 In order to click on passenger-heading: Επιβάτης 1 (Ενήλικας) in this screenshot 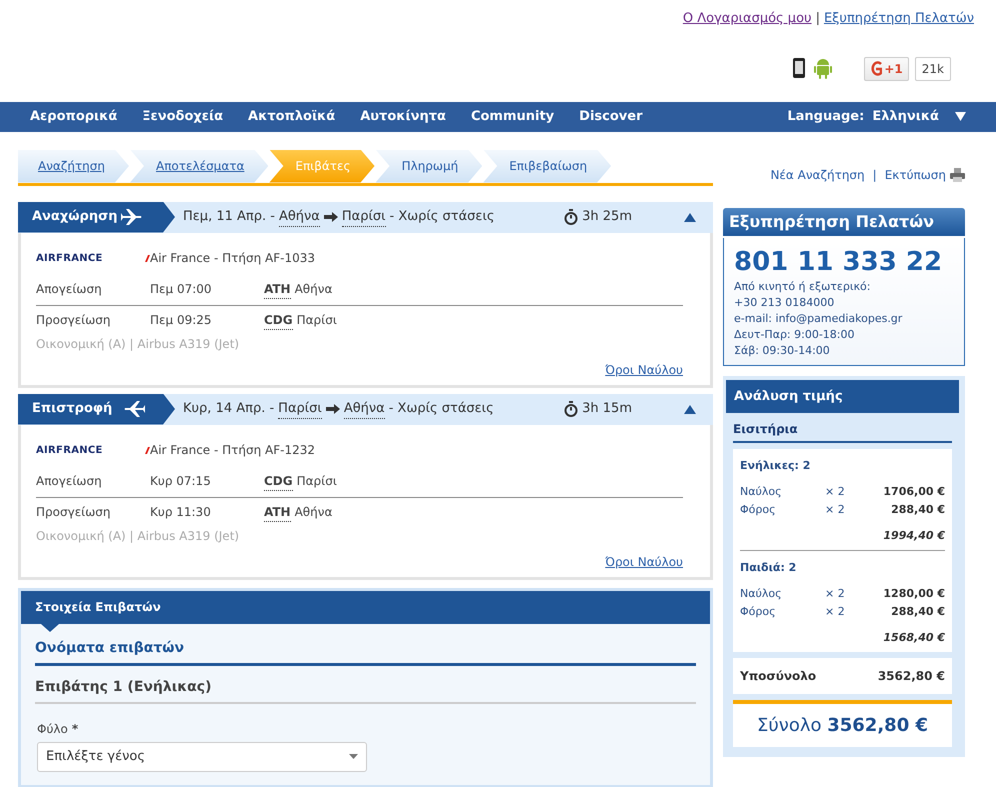, I will do `click(365, 685)`.